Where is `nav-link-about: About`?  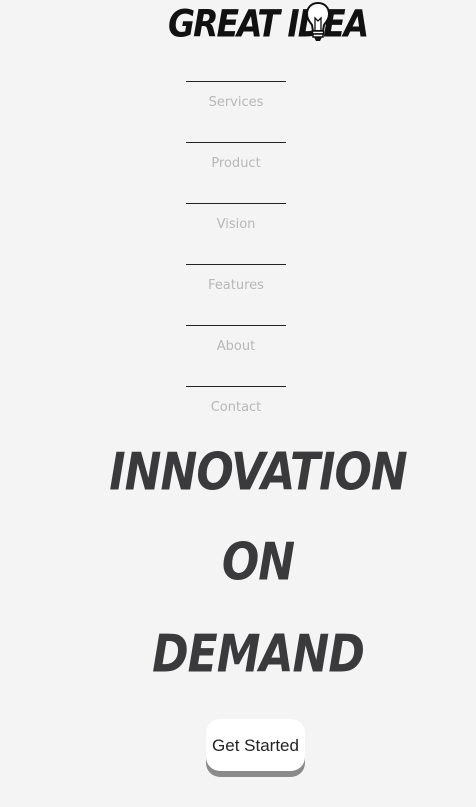
nav-link-about: About is located at coordinates (236, 340).